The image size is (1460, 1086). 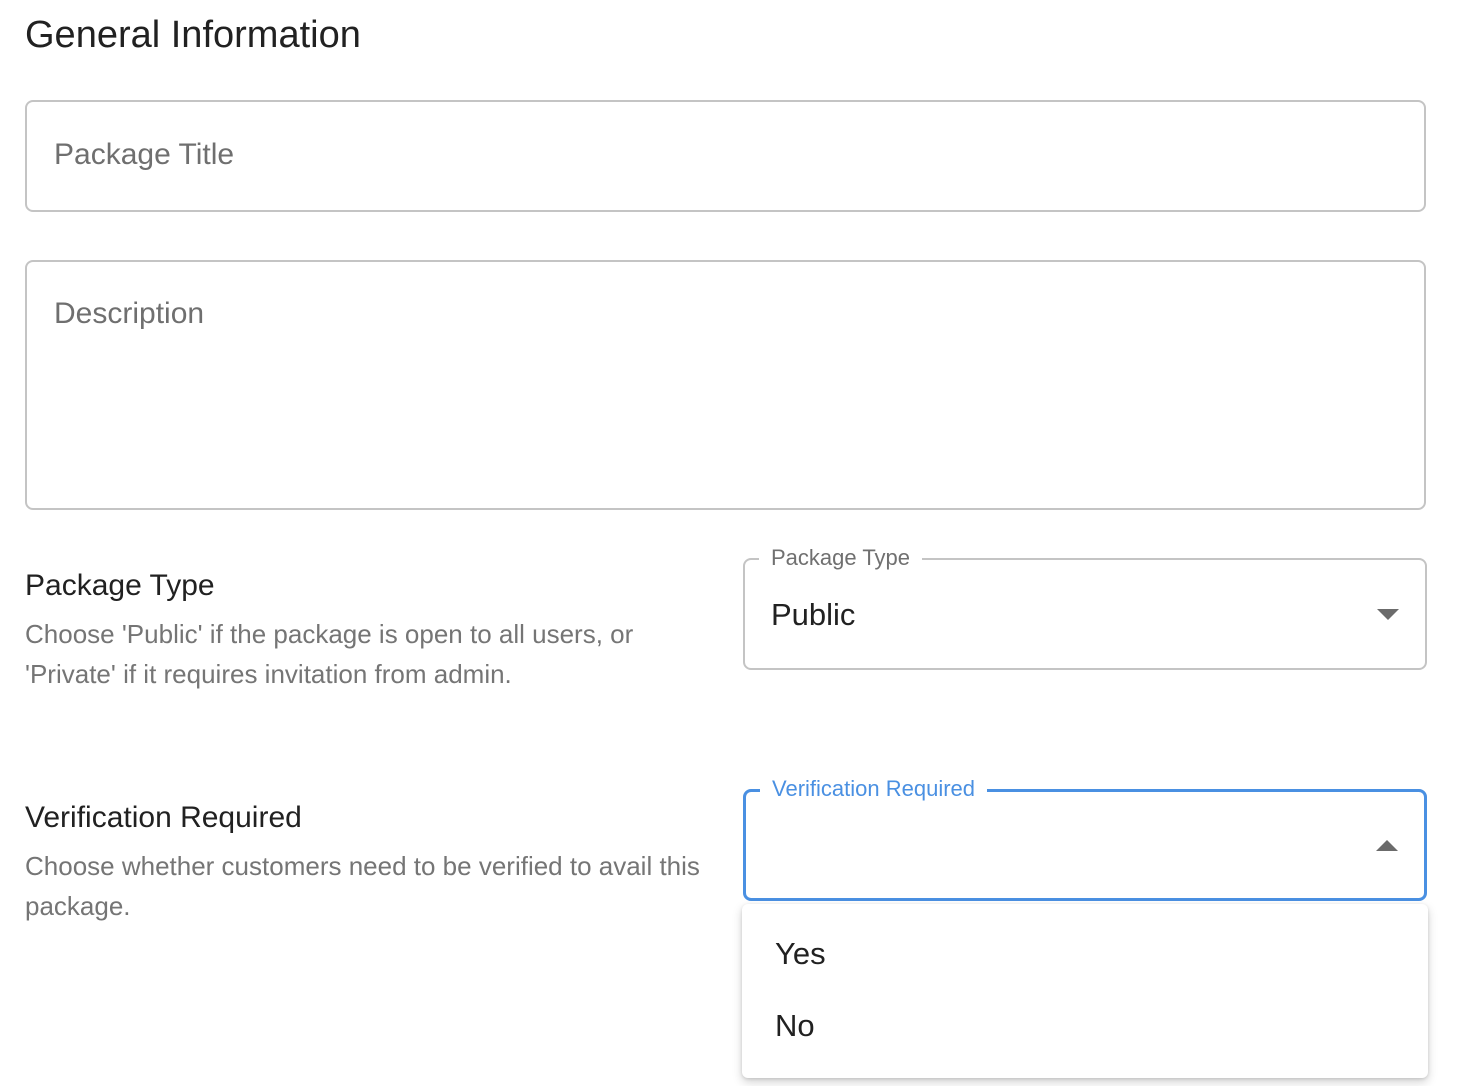 I want to click on menu-option-yes: Yes, so click(x=1085, y=954).